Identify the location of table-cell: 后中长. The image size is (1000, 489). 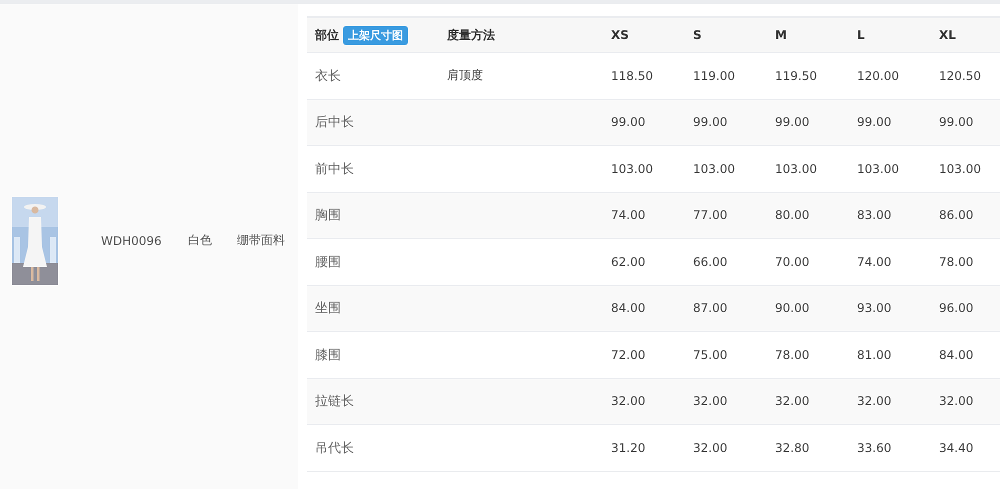
(373, 123).